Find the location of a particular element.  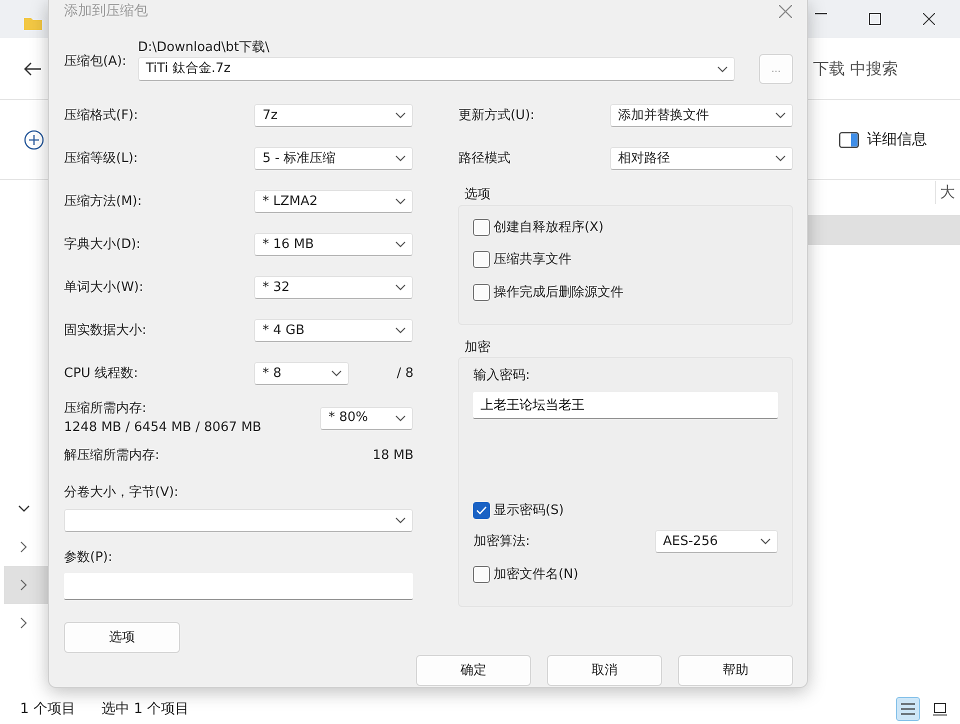

dropdown: 添加并替换文件 is located at coordinates (701, 115).